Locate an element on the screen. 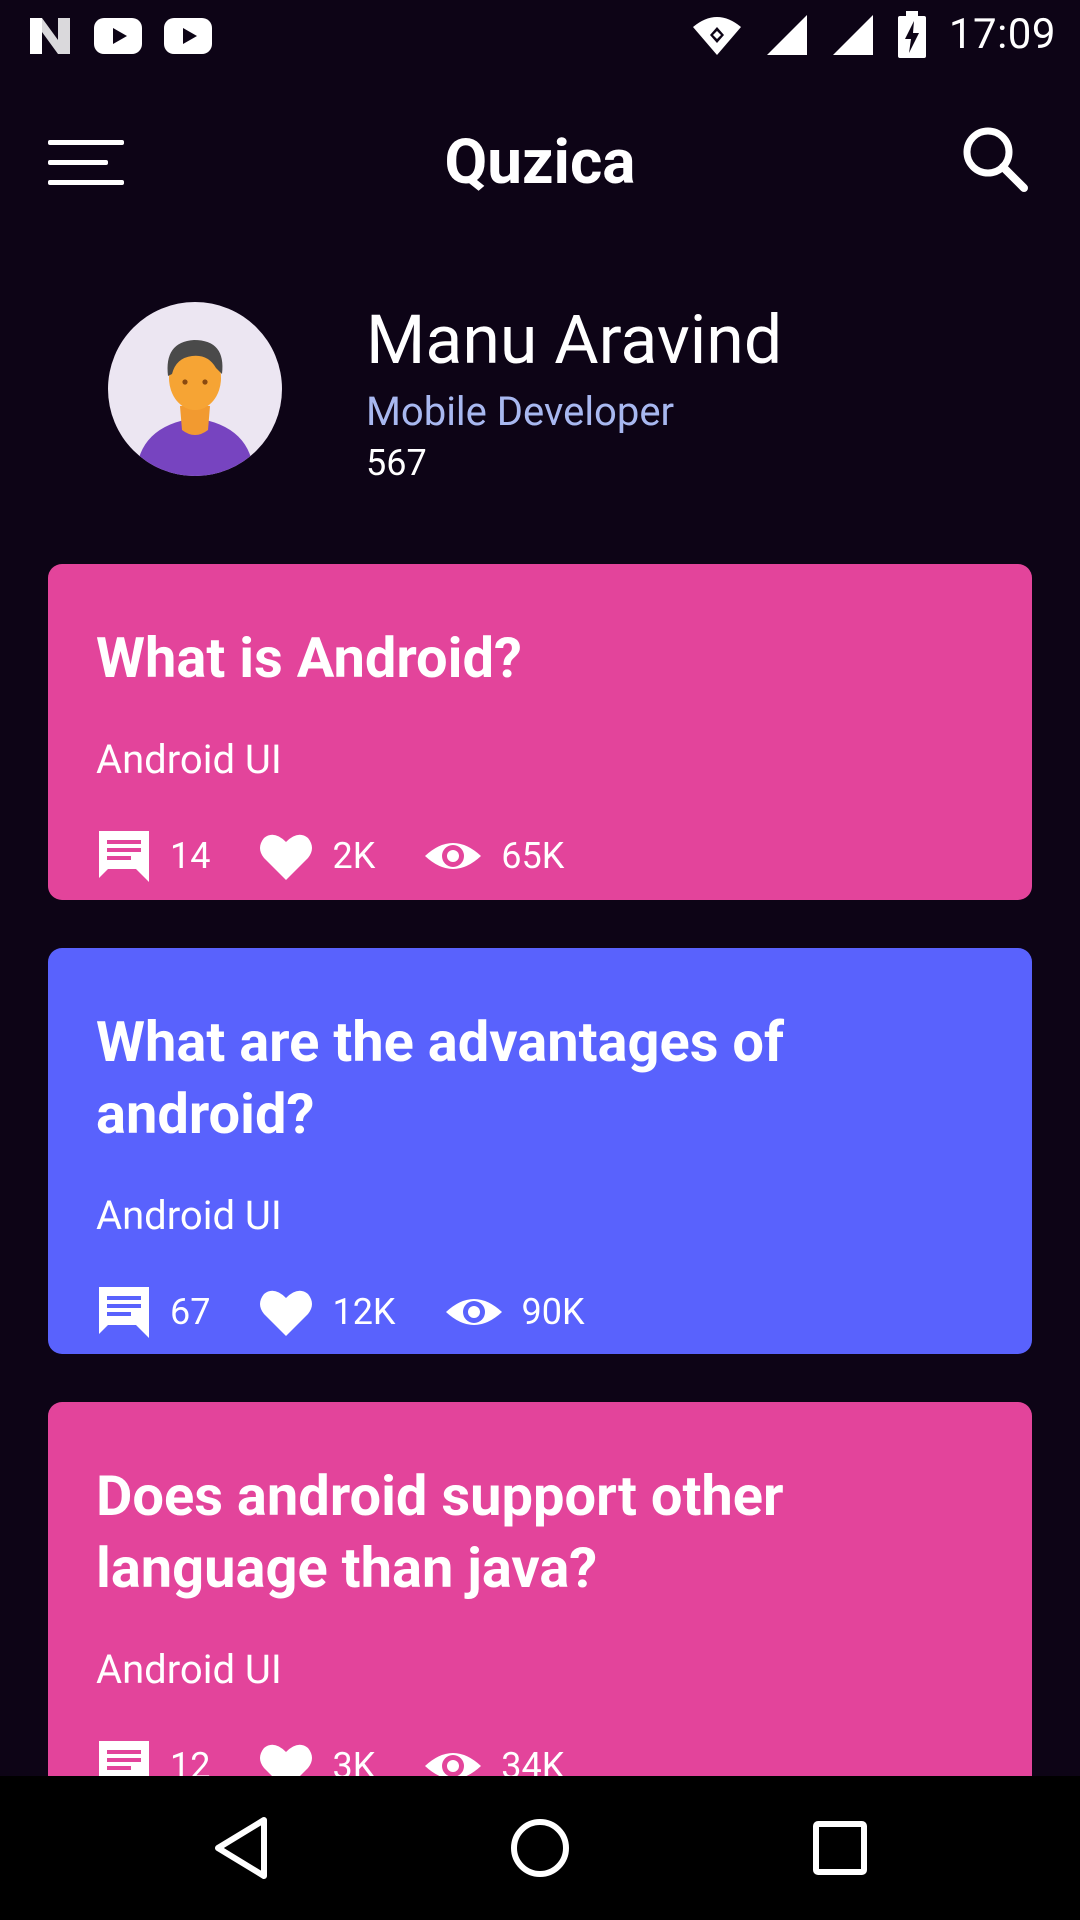 The image size is (1080, 1920). question-stats: 67 12K 90K is located at coordinates (540, 1312).